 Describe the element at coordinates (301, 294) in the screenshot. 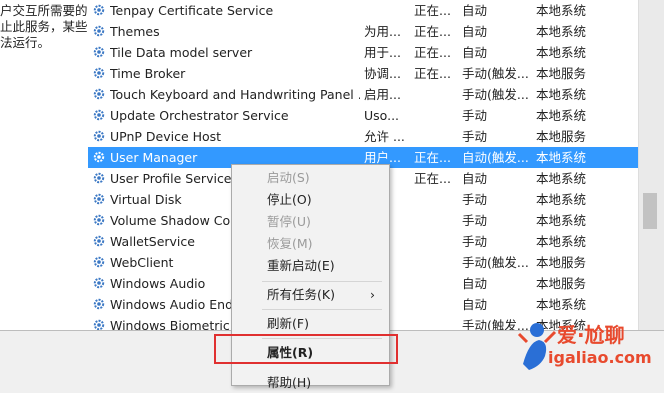

I see `menu-item-all-tasks-label: 所有任务(K)` at that location.